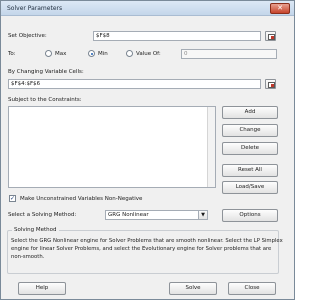 This screenshot has height=300, width=320. Describe the element at coordinates (12, 198) in the screenshot. I see `nonnegative-checkbox: ✓` at that location.